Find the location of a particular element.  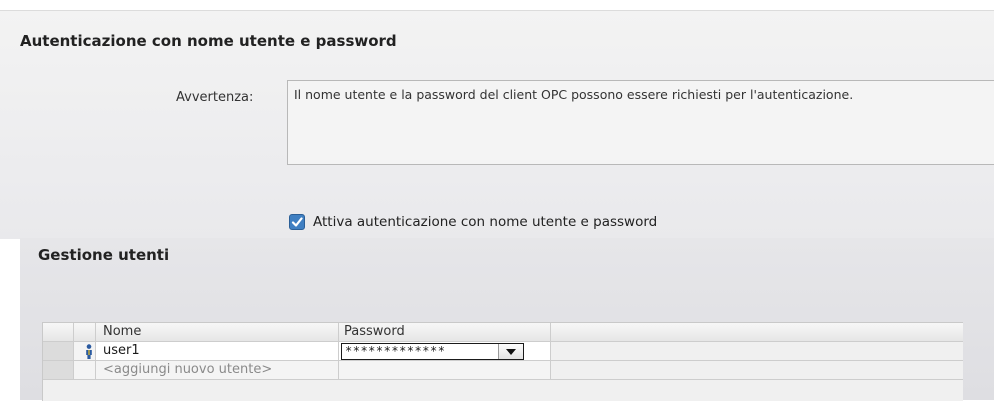

checkmark-icon is located at coordinates (297, 222).